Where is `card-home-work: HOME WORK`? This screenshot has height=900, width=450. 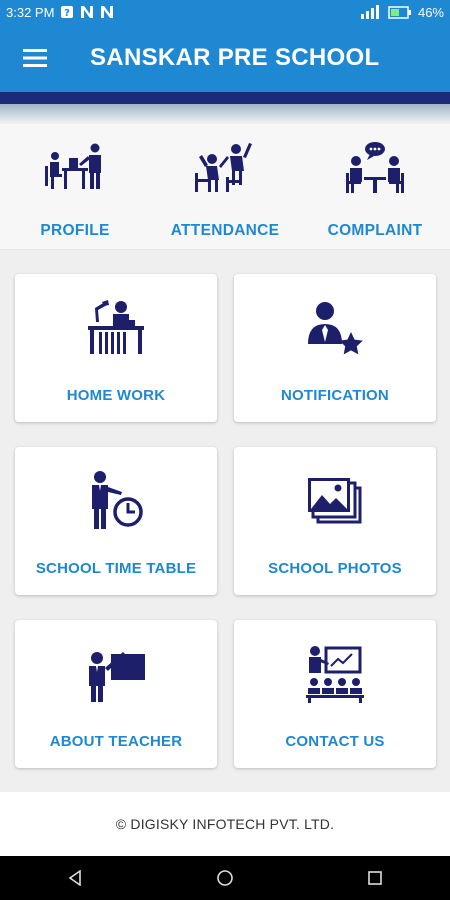 card-home-work: HOME WORK is located at coordinates (116, 348).